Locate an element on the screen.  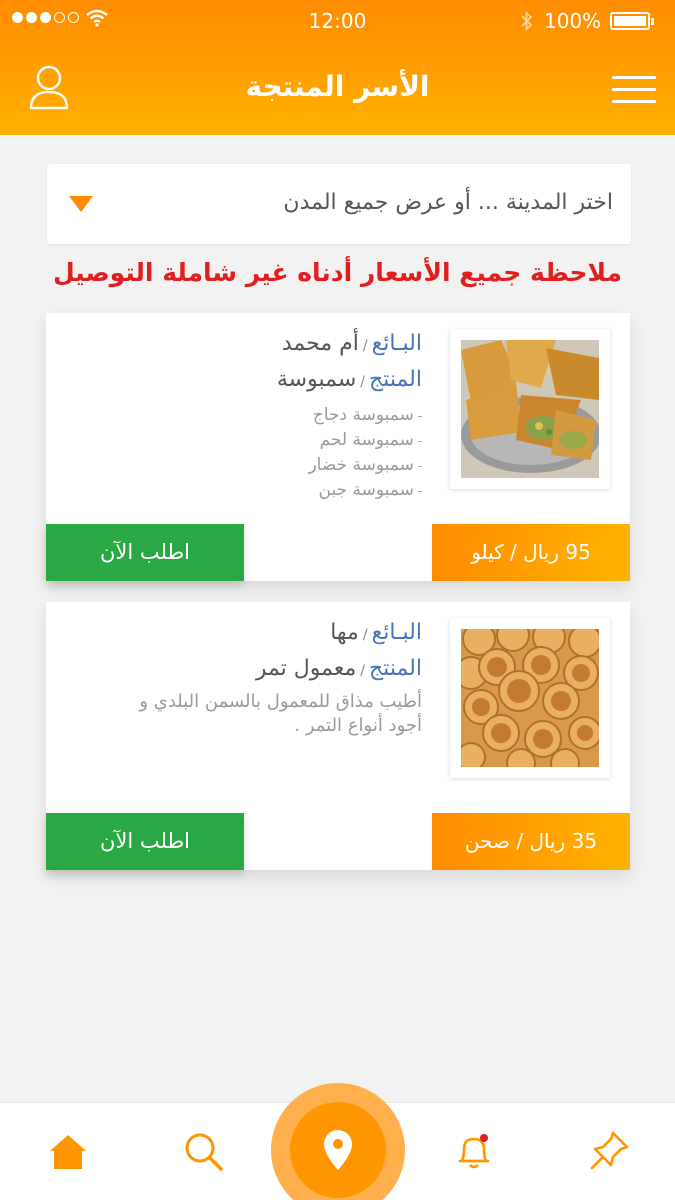
maamoul-image is located at coordinates (530, 698).